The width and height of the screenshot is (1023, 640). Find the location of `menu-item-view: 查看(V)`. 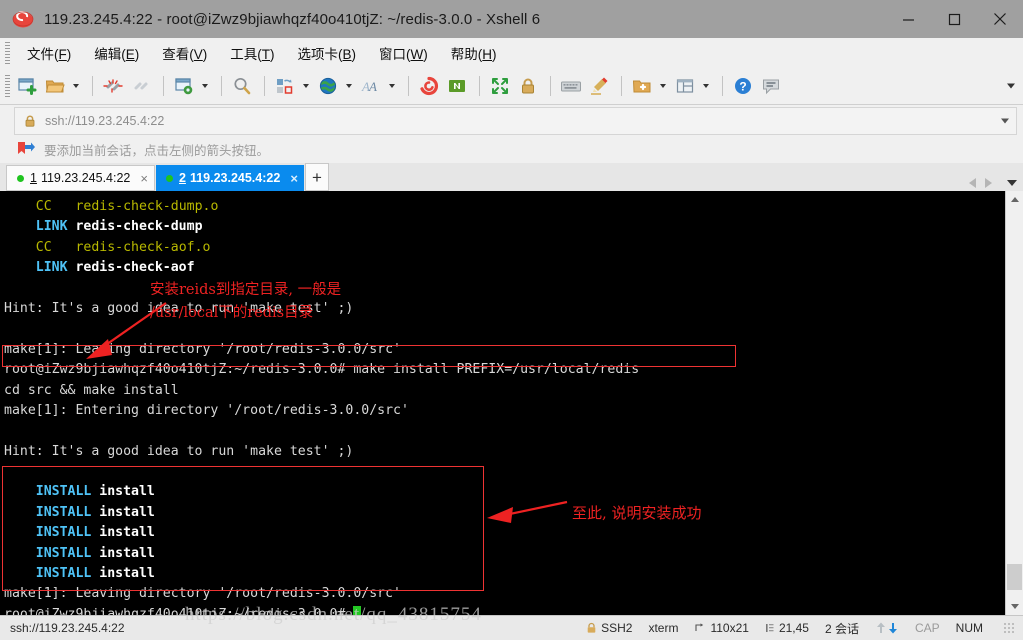

menu-item-view: 查看(V) is located at coordinates (184, 53).